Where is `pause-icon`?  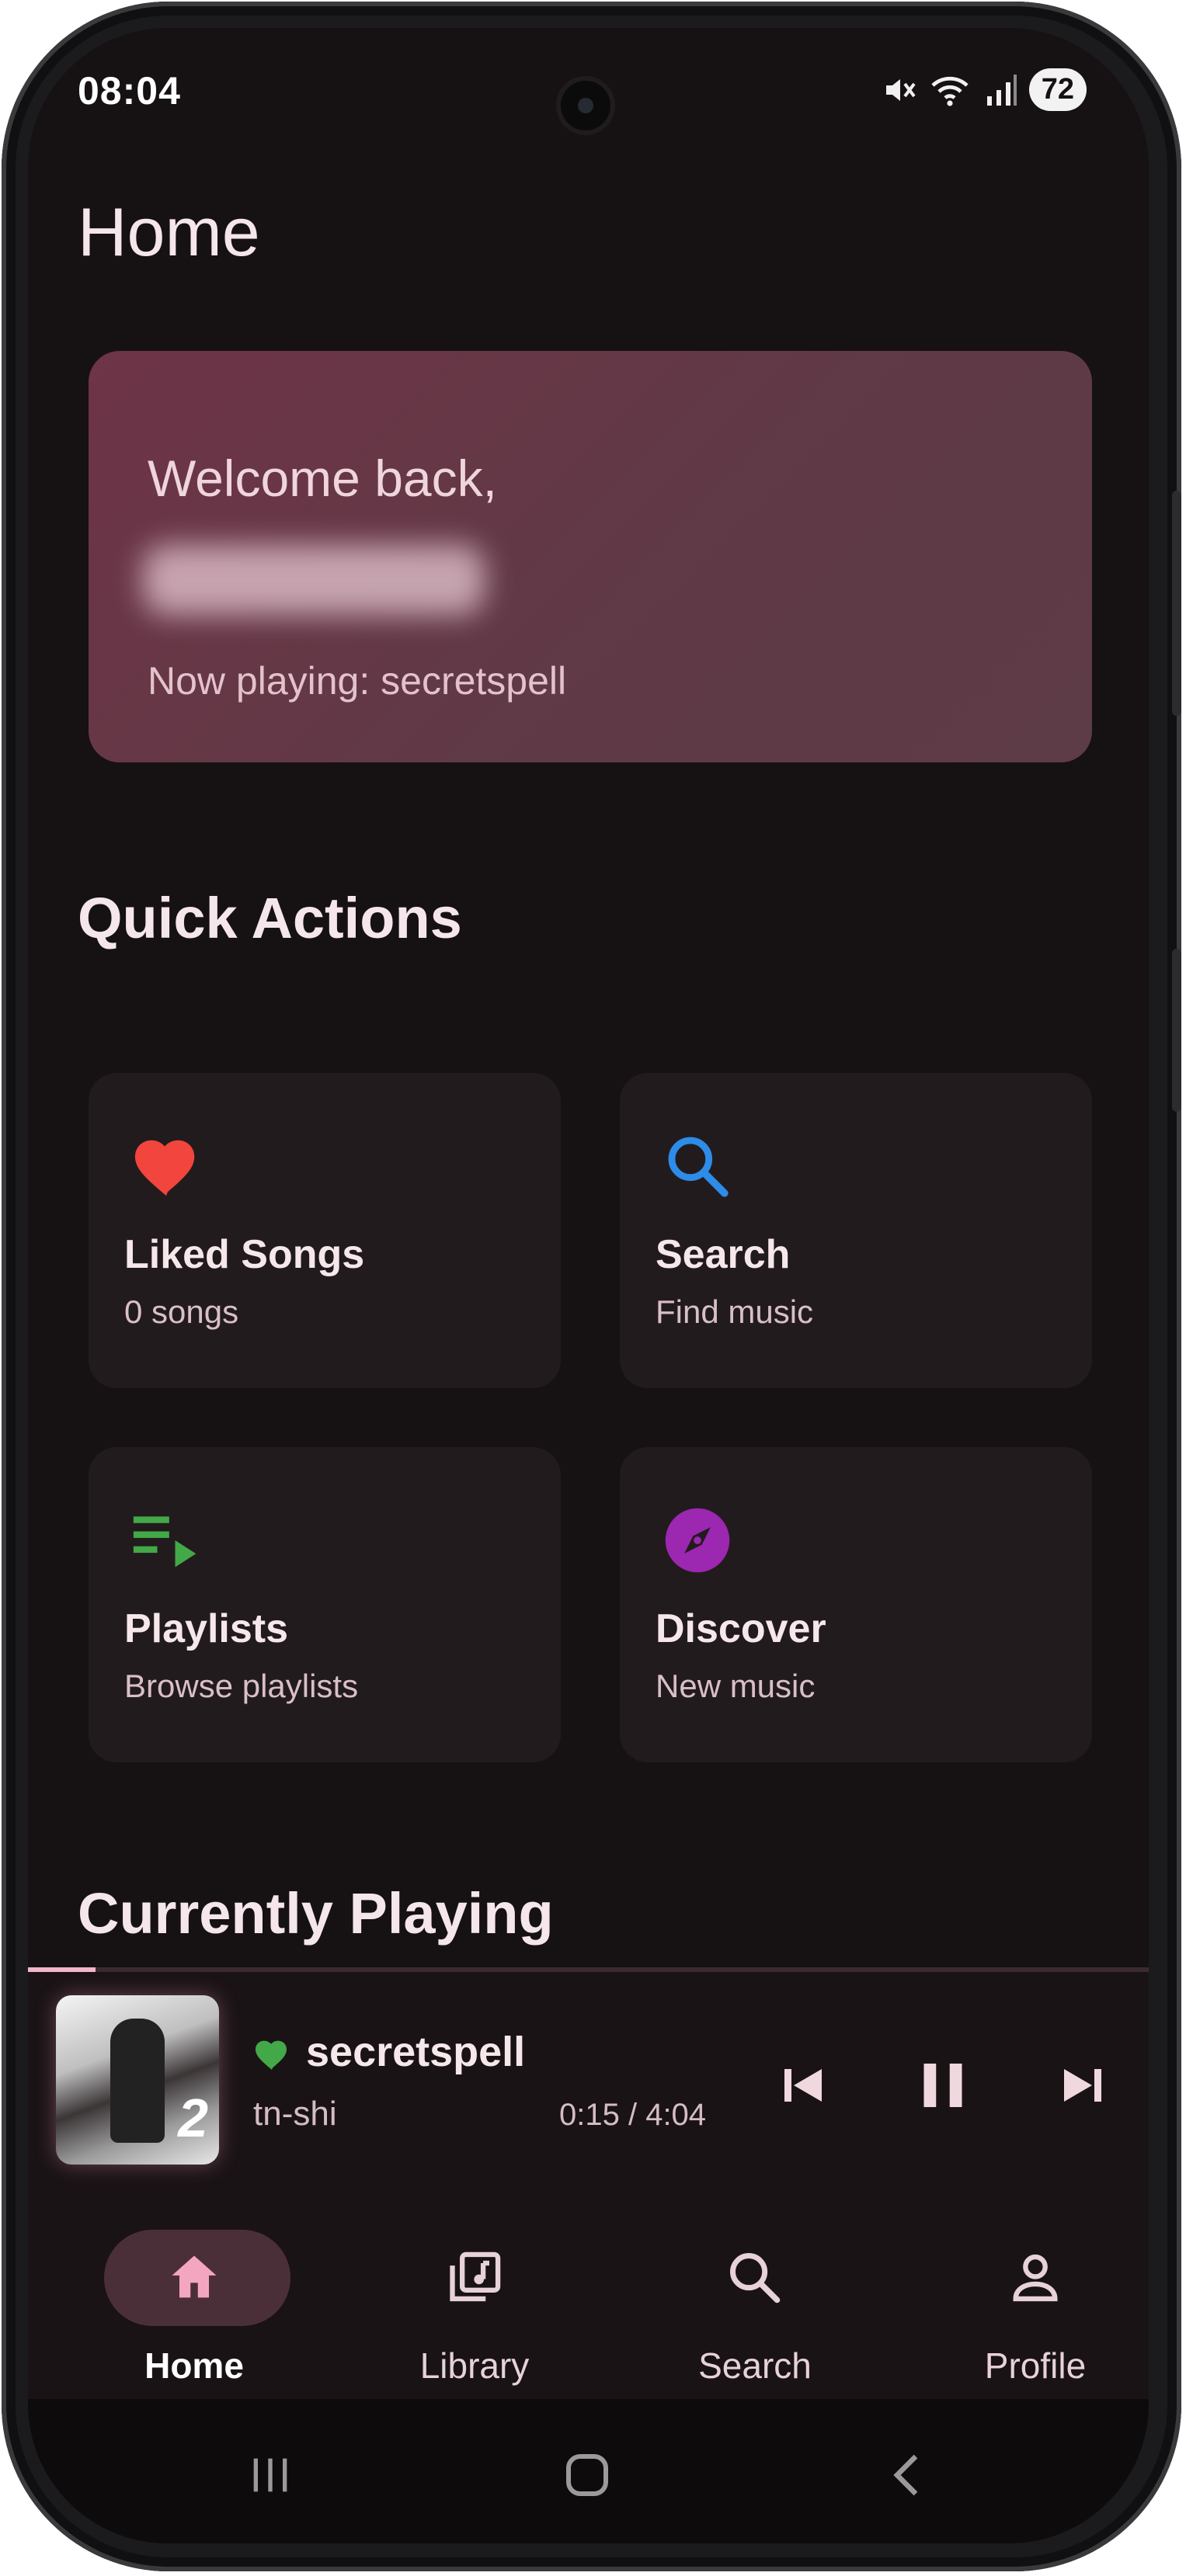 pause-icon is located at coordinates (942, 2085).